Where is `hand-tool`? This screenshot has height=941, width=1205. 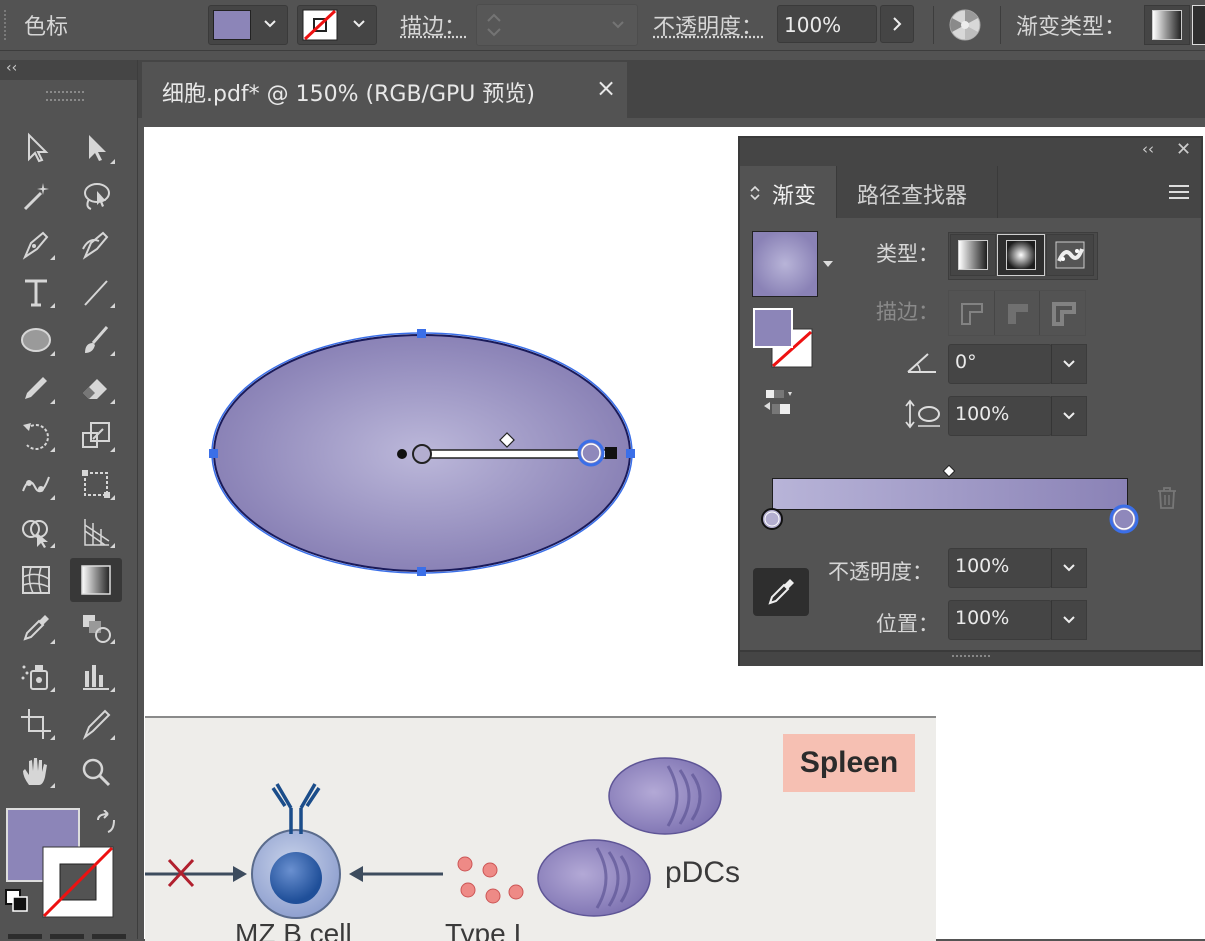 hand-tool is located at coordinates (36, 772).